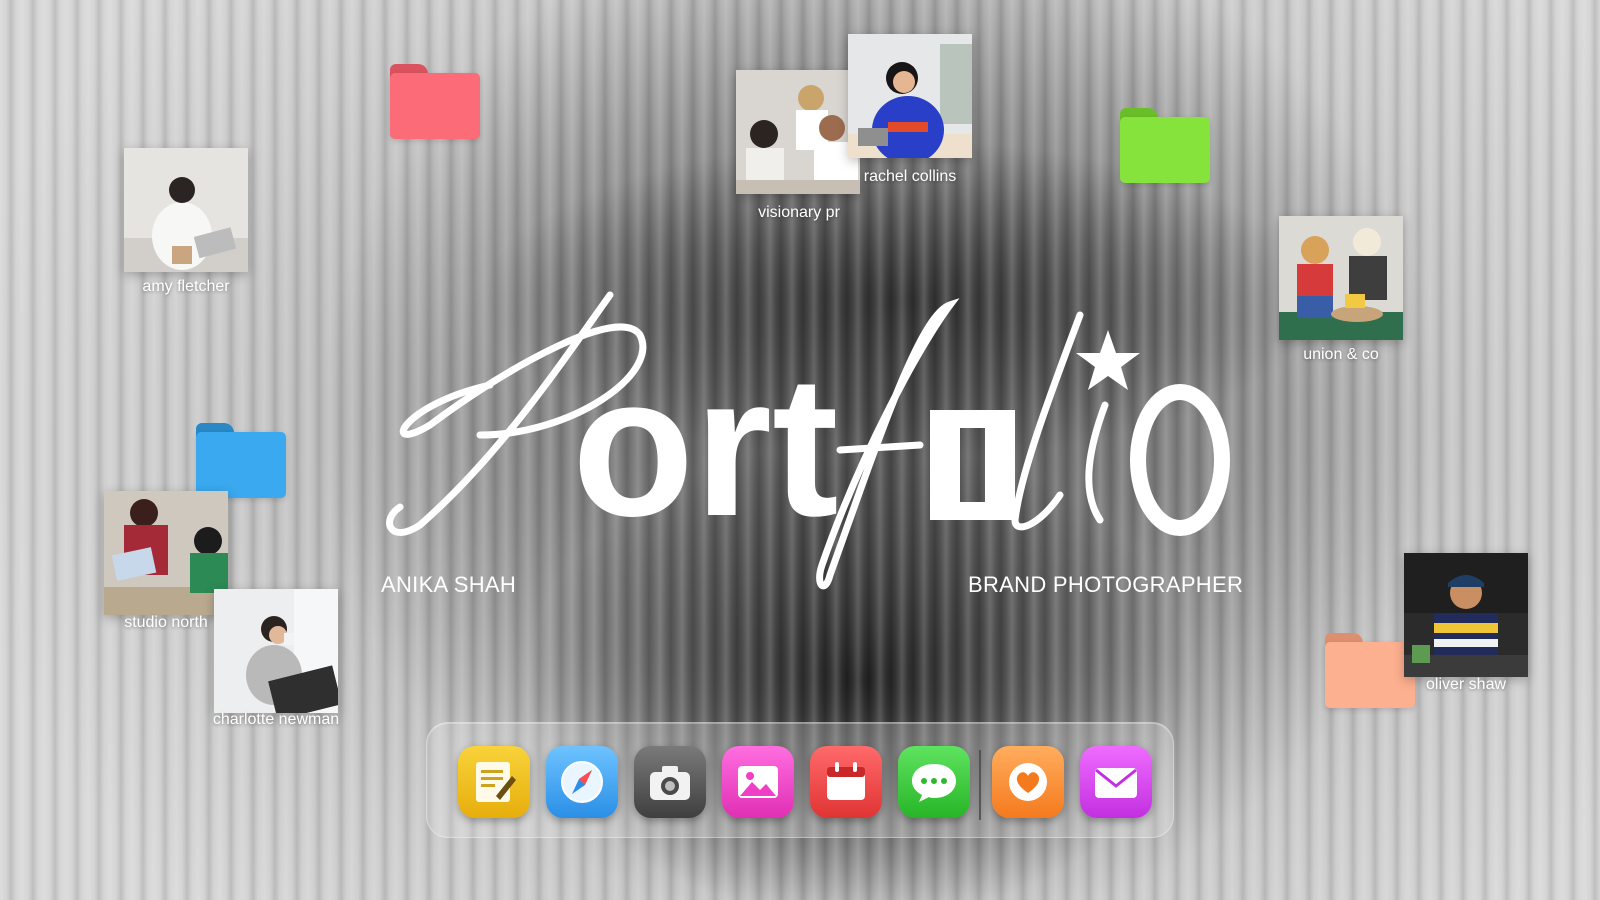 The image size is (1600, 900). I want to click on blue-folder-icon, so click(241, 460).